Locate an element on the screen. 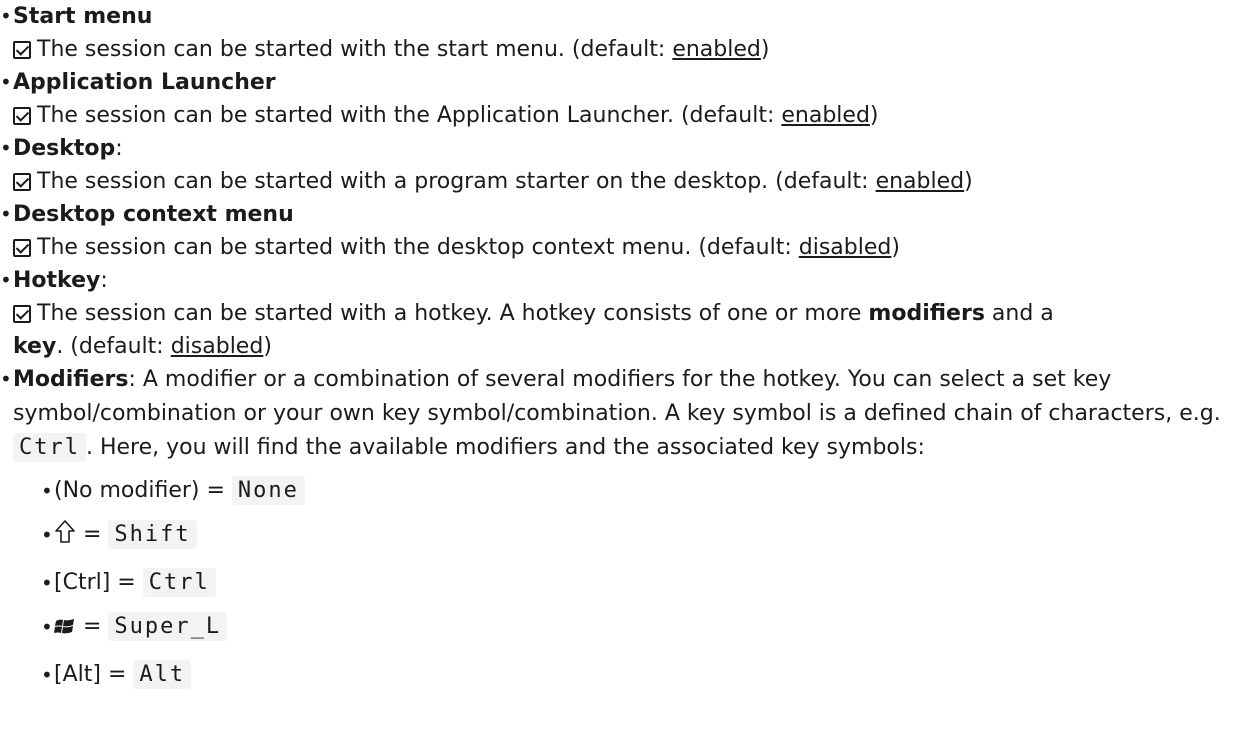 This screenshot has height=755, width=1245. modifier-label: [Ctrl] is located at coordinates (82, 582).